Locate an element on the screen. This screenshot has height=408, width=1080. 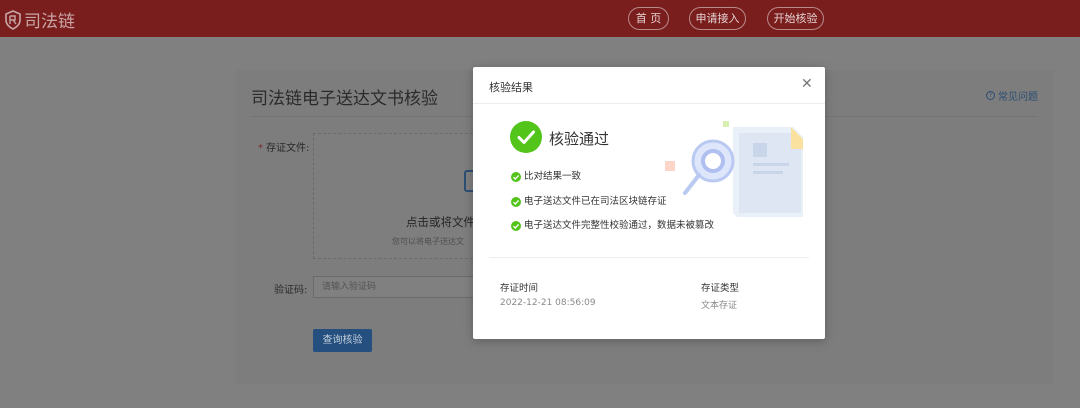
check-item: 比对结果一致 is located at coordinates (546, 177).